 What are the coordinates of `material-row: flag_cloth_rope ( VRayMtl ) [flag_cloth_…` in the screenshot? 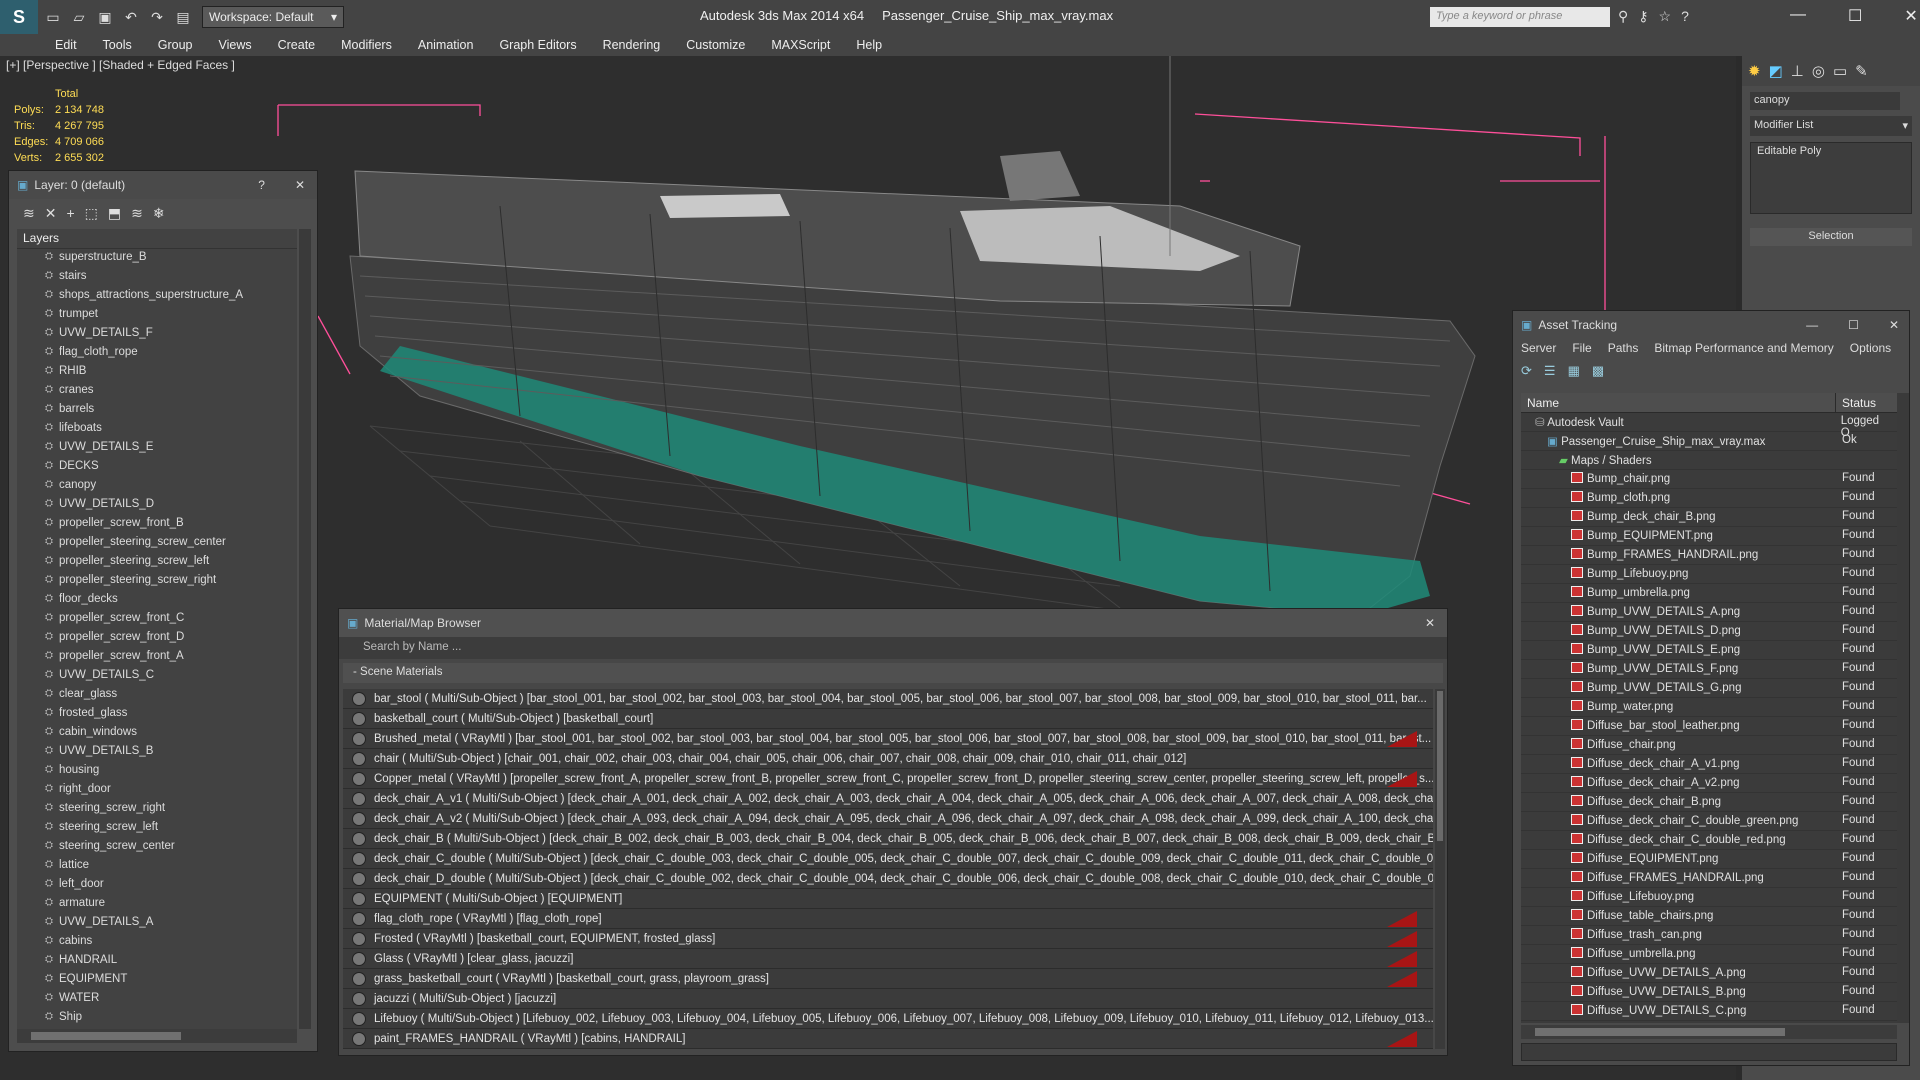 It's located at (888, 919).